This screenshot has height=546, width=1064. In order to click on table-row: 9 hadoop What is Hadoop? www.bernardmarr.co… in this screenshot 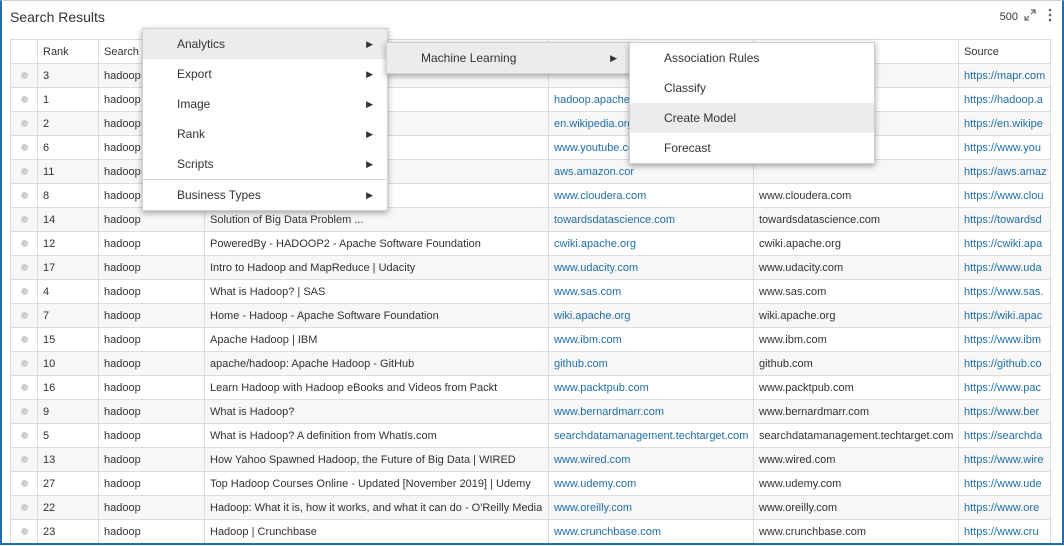, I will do `click(530, 411)`.